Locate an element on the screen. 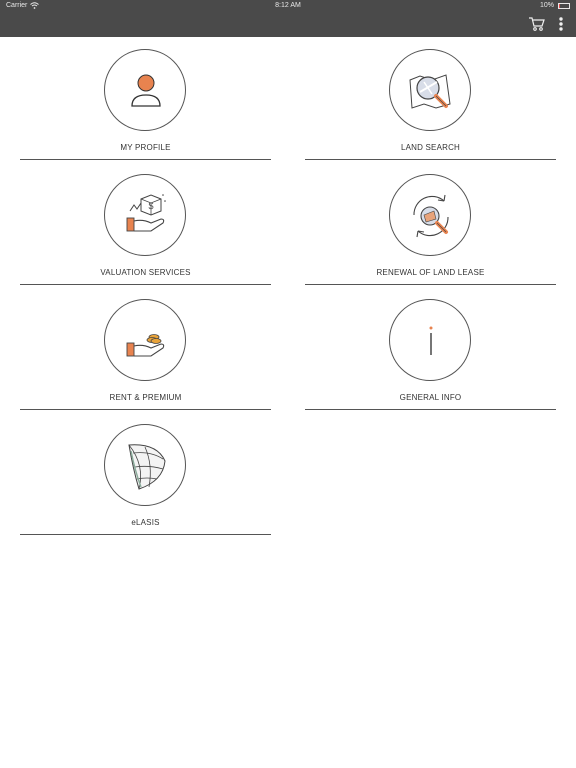 This screenshot has width=576, height=768. land-search-circle is located at coordinates (430, 90).